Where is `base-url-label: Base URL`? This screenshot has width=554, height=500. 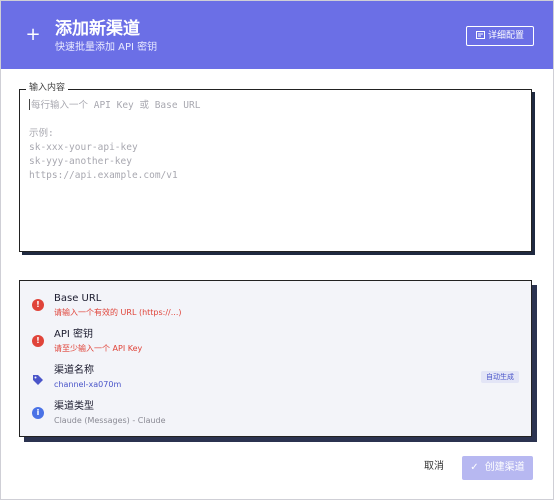 base-url-label: Base URL is located at coordinates (78, 298).